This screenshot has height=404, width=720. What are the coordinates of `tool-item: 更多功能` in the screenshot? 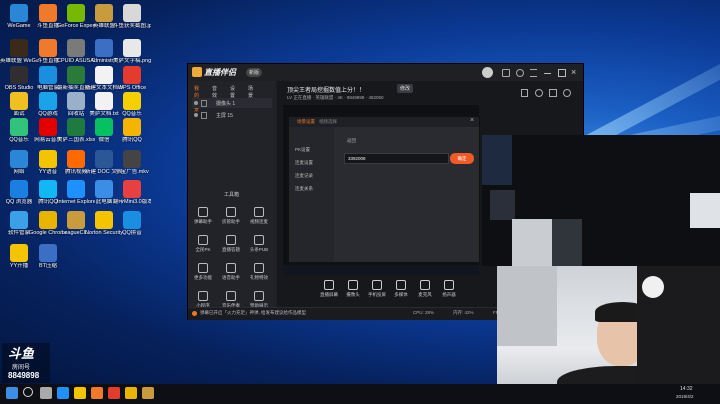 It's located at (203, 273).